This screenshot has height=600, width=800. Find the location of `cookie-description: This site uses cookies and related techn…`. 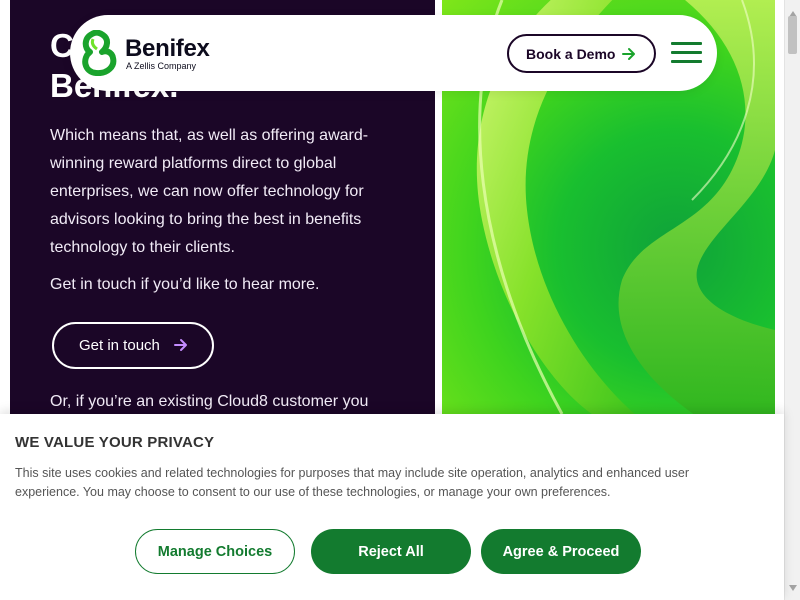

cookie-description: This site uses cookies and related techn… is located at coordinates (352, 482).